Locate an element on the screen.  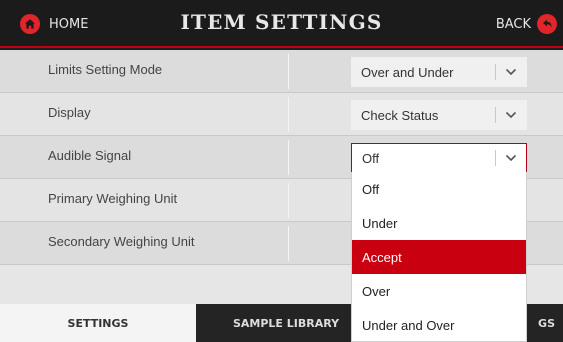
display-select: Check Status is located at coordinates (439, 115).